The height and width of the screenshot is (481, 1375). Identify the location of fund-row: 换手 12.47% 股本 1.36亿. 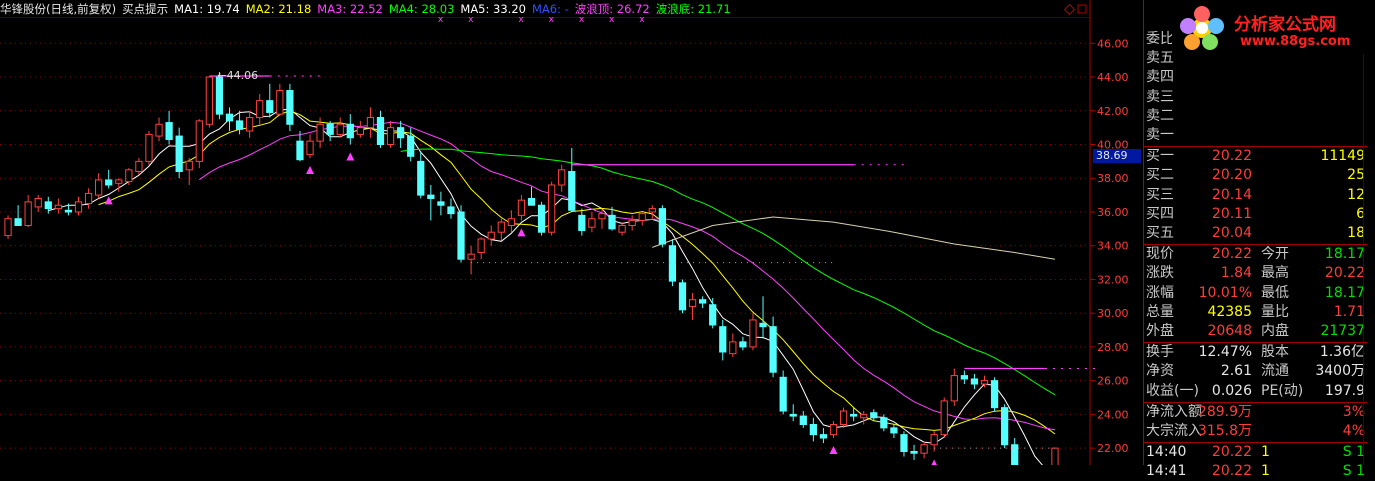
(1255, 352).